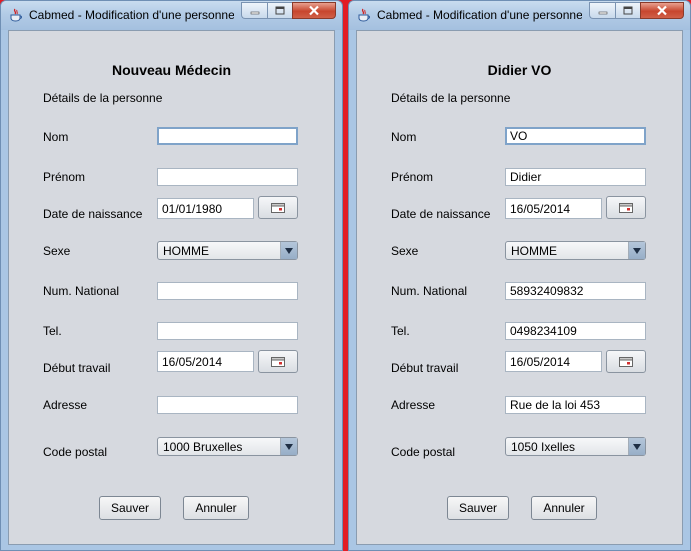 Image resolution: width=691 pixels, height=551 pixels. Describe the element at coordinates (543, 447) in the screenshot. I see `code-postal-value: 1050 Ixelles` at that location.